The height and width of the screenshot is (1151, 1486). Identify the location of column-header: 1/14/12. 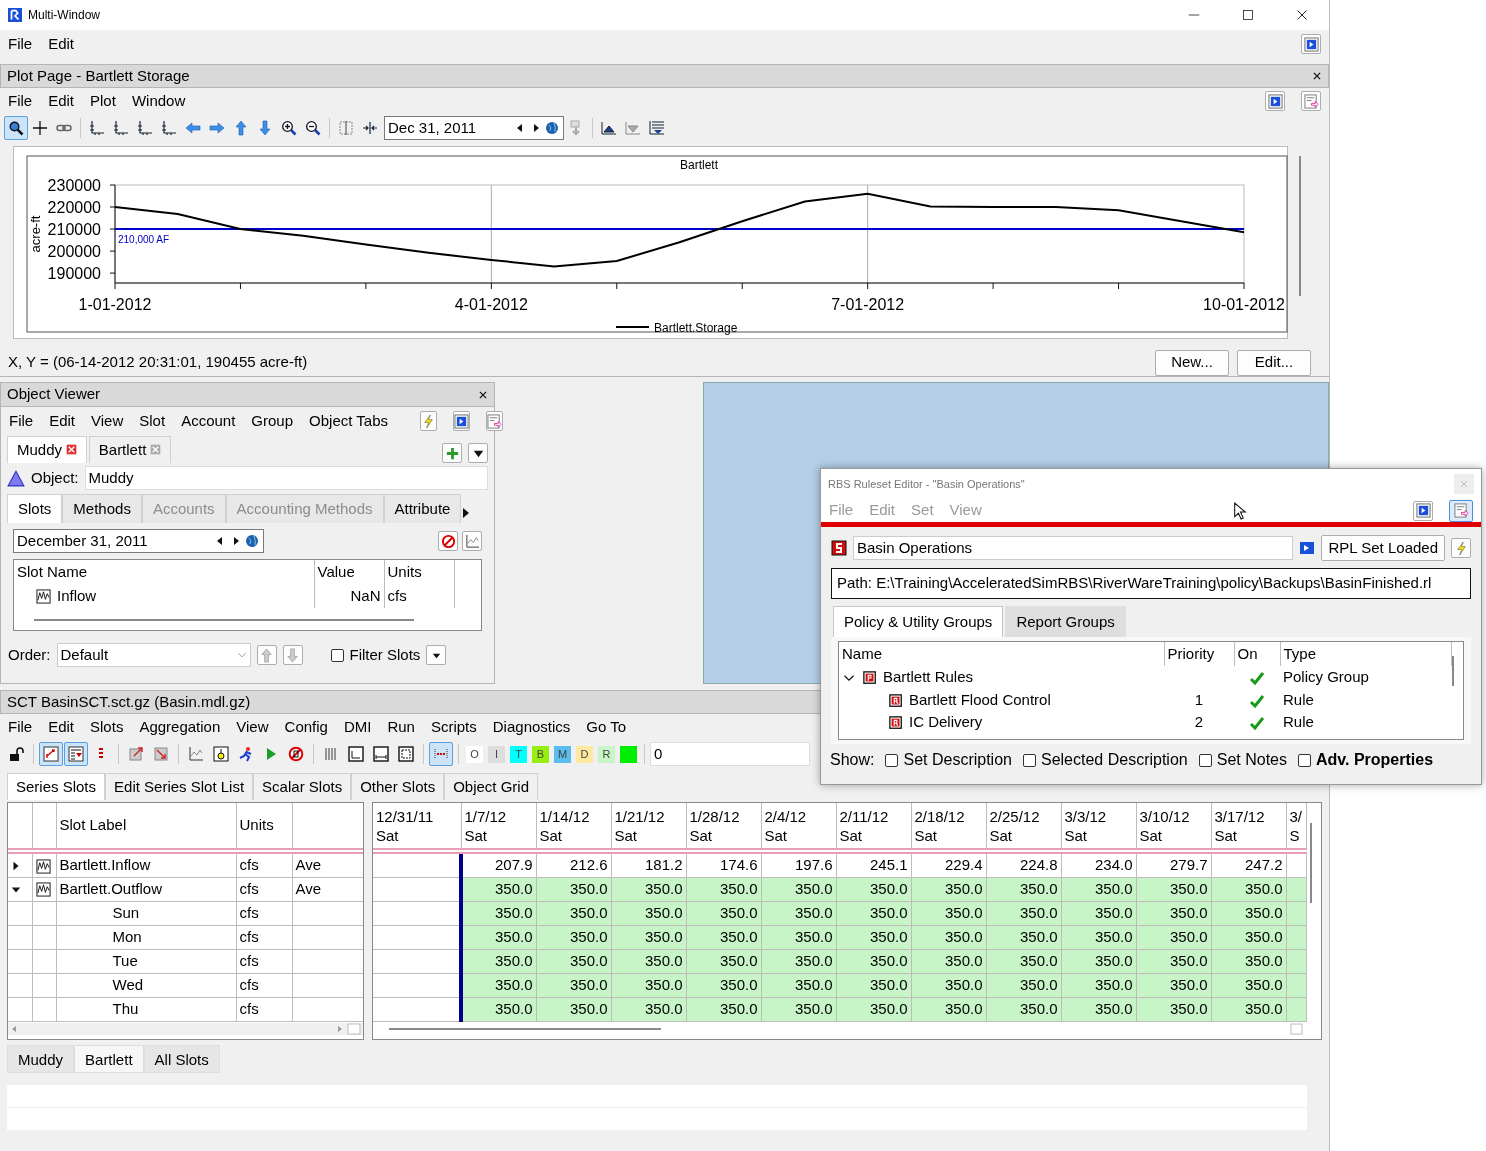
(573, 816).